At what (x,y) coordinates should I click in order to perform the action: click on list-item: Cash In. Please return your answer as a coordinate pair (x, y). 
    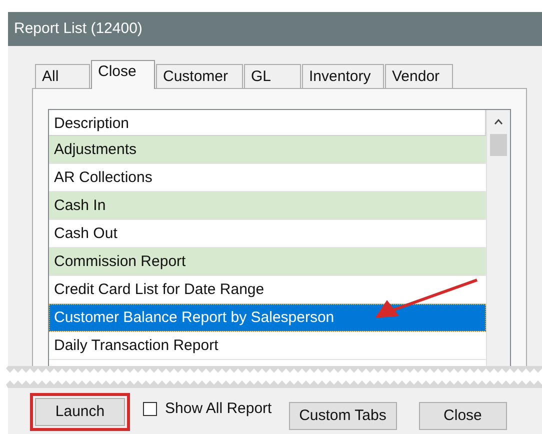
    Looking at the image, I should click on (267, 206).